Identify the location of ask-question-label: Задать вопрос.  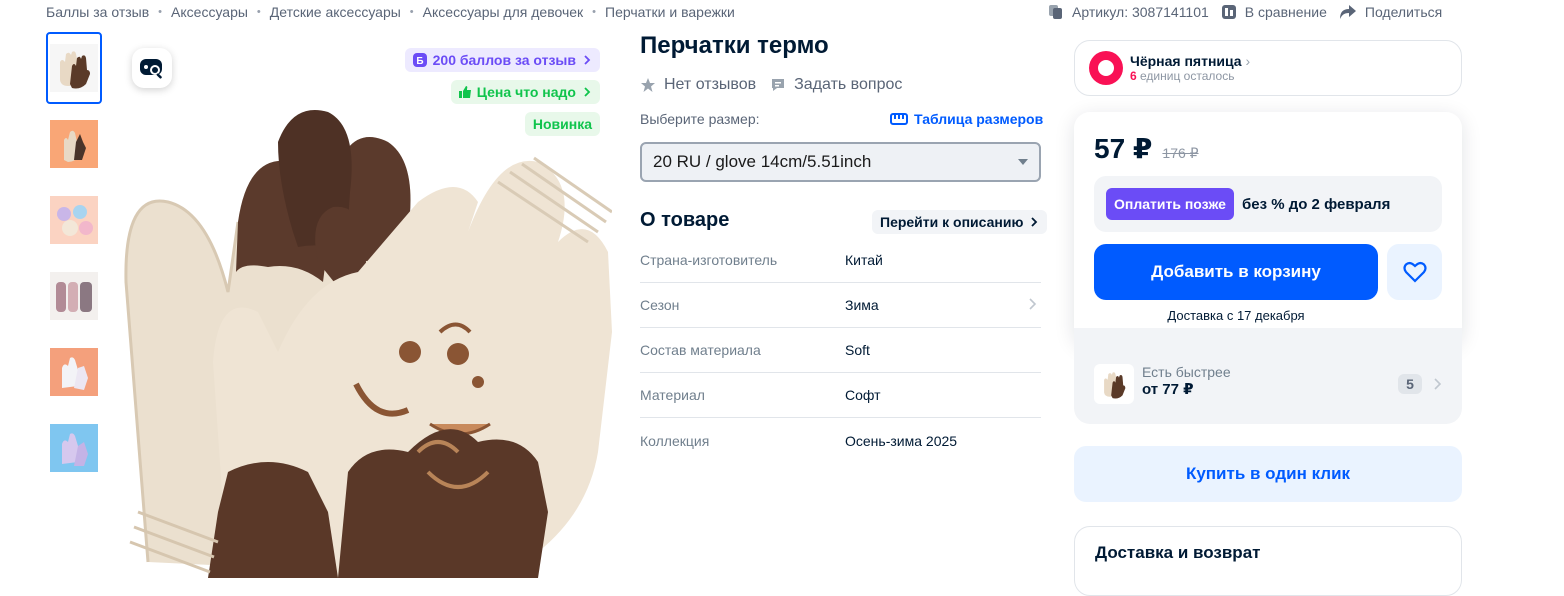
(848, 84).